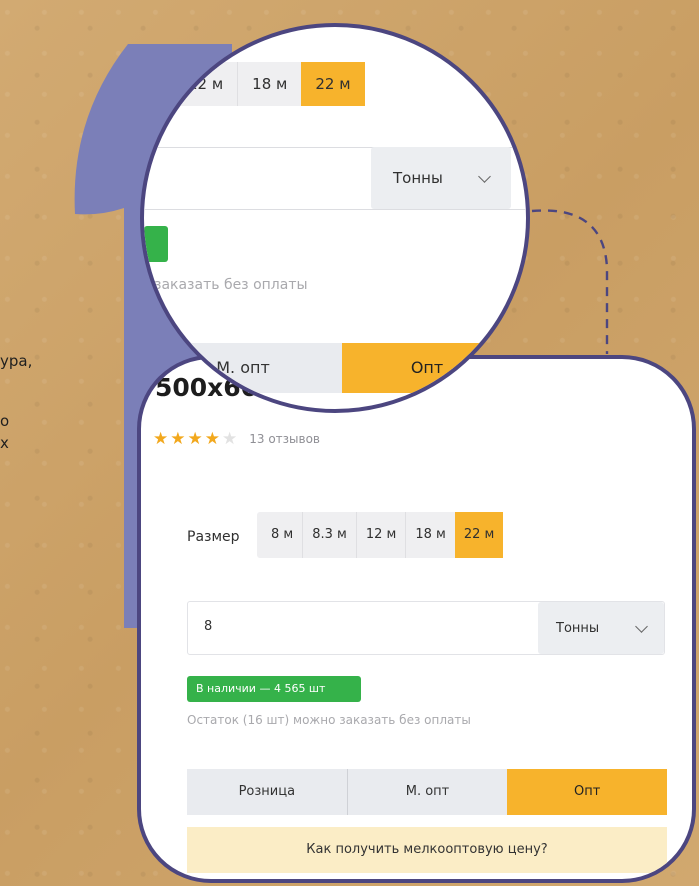  What do you see at coordinates (333, 84) in the screenshot?
I see `magnified-size-22m: 22 м` at bounding box center [333, 84].